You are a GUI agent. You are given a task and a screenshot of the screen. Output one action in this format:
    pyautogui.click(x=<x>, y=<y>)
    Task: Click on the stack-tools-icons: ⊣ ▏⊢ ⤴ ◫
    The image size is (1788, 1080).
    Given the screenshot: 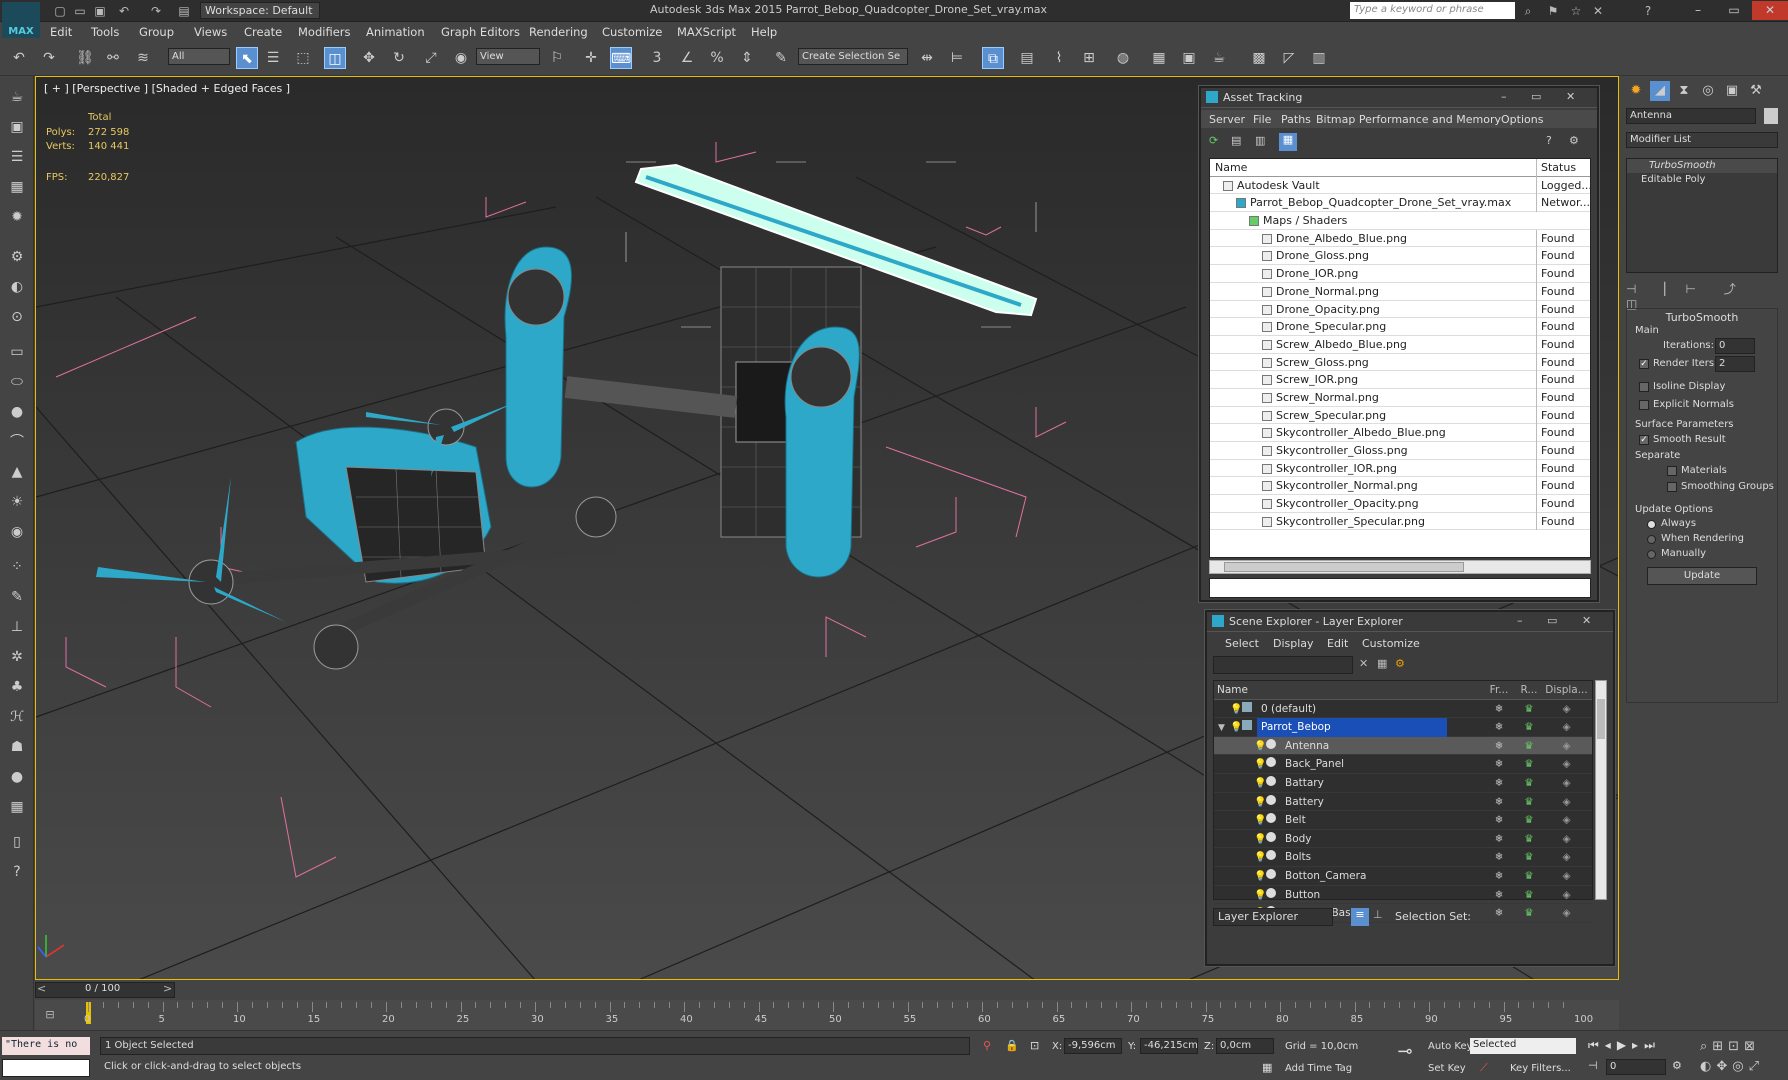 What is the action you would take?
    pyautogui.click(x=1702, y=295)
    